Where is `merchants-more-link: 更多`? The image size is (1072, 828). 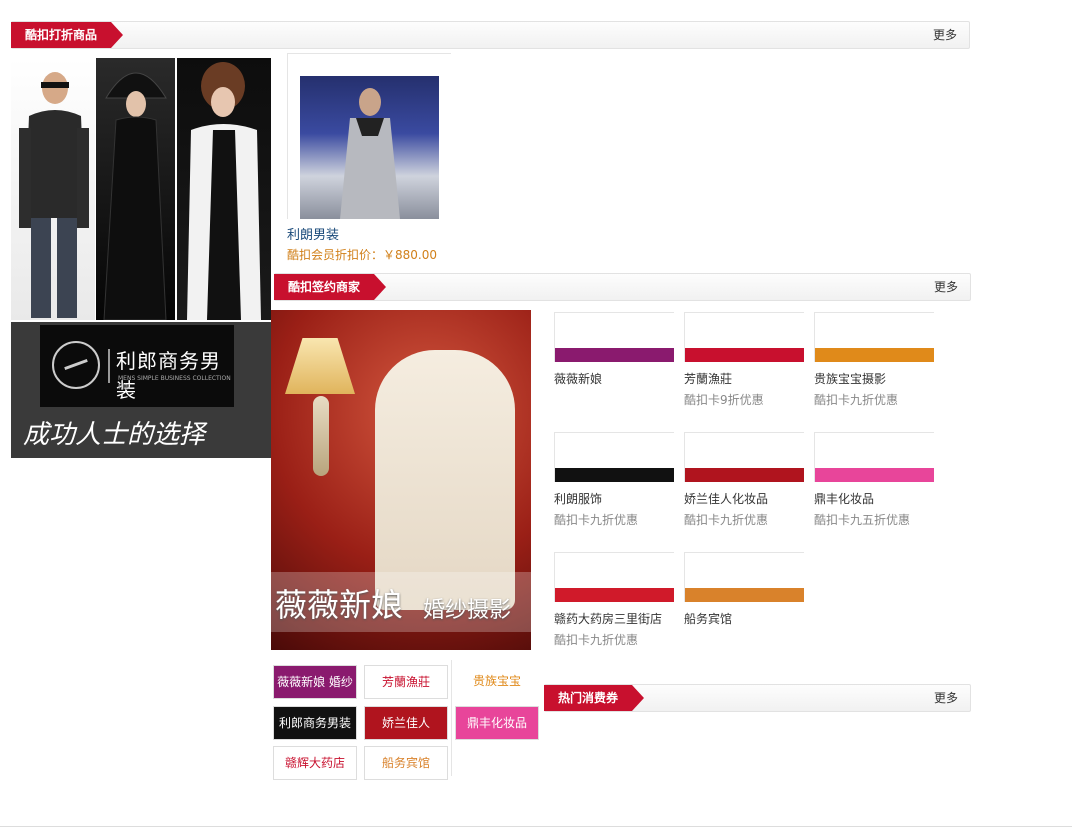
merchants-more-link: 更多 is located at coordinates (946, 287).